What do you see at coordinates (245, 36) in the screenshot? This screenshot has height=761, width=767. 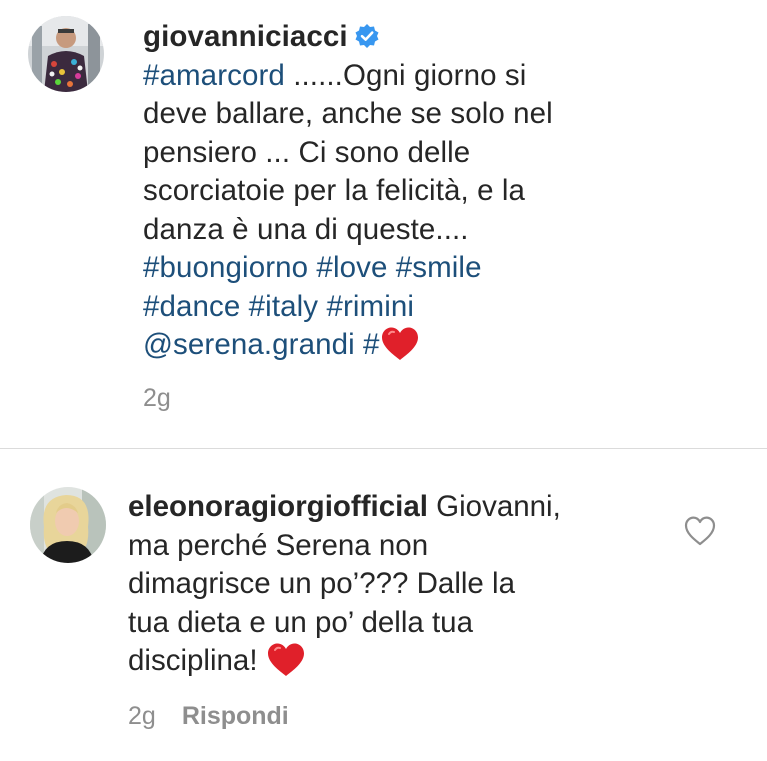 I see `caption-username: giovanniciacci` at bounding box center [245, 36].